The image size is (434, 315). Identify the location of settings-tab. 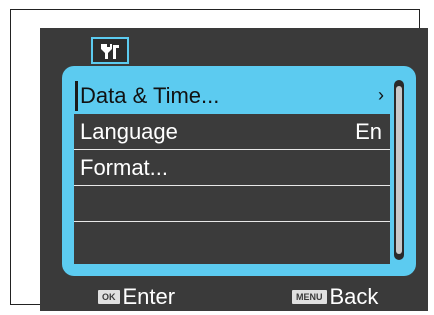
(110, 50).